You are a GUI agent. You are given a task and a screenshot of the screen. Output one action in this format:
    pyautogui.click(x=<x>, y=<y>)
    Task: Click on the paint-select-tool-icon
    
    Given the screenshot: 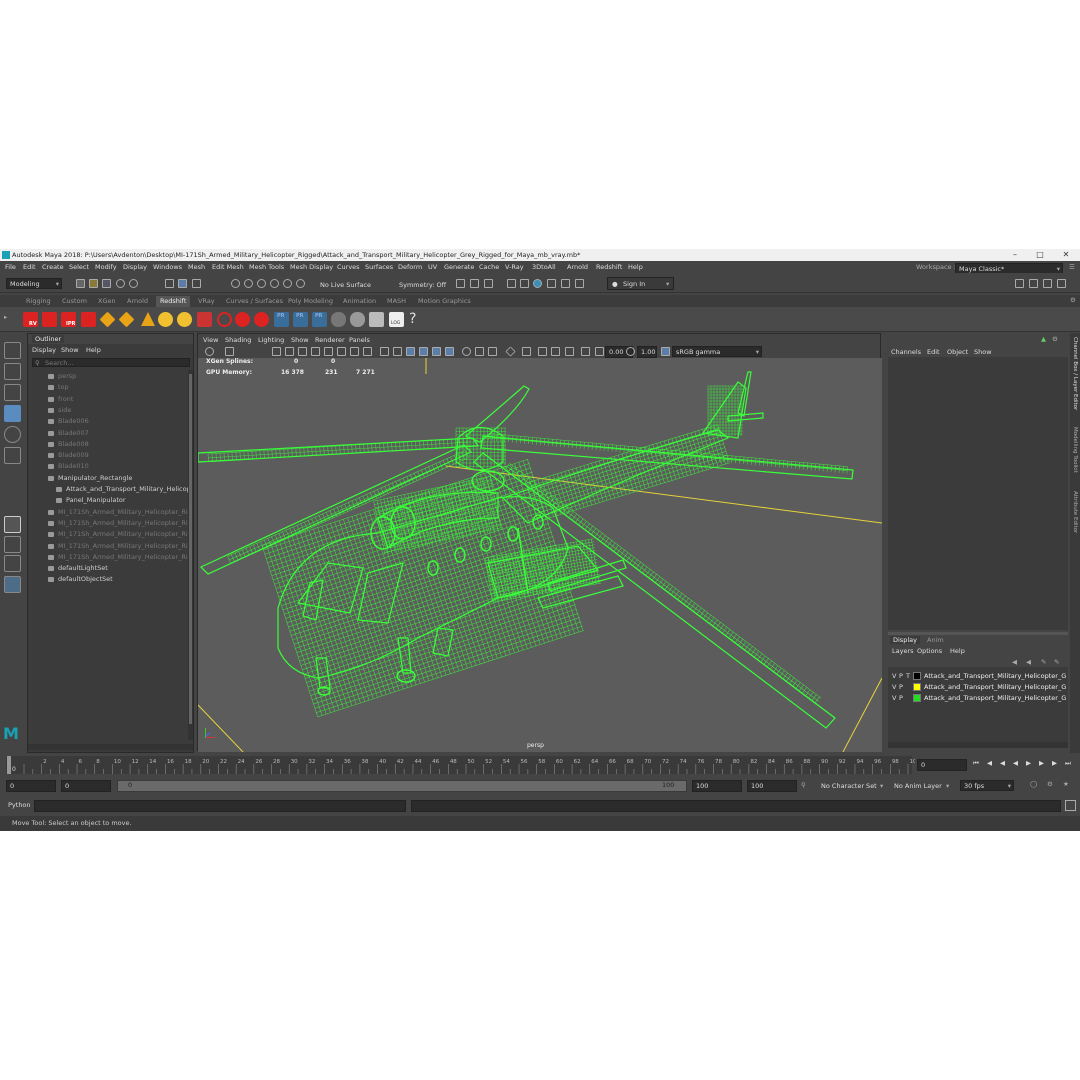 What is the action you would take?
    pyautogui.click(x=12, y=392)
    